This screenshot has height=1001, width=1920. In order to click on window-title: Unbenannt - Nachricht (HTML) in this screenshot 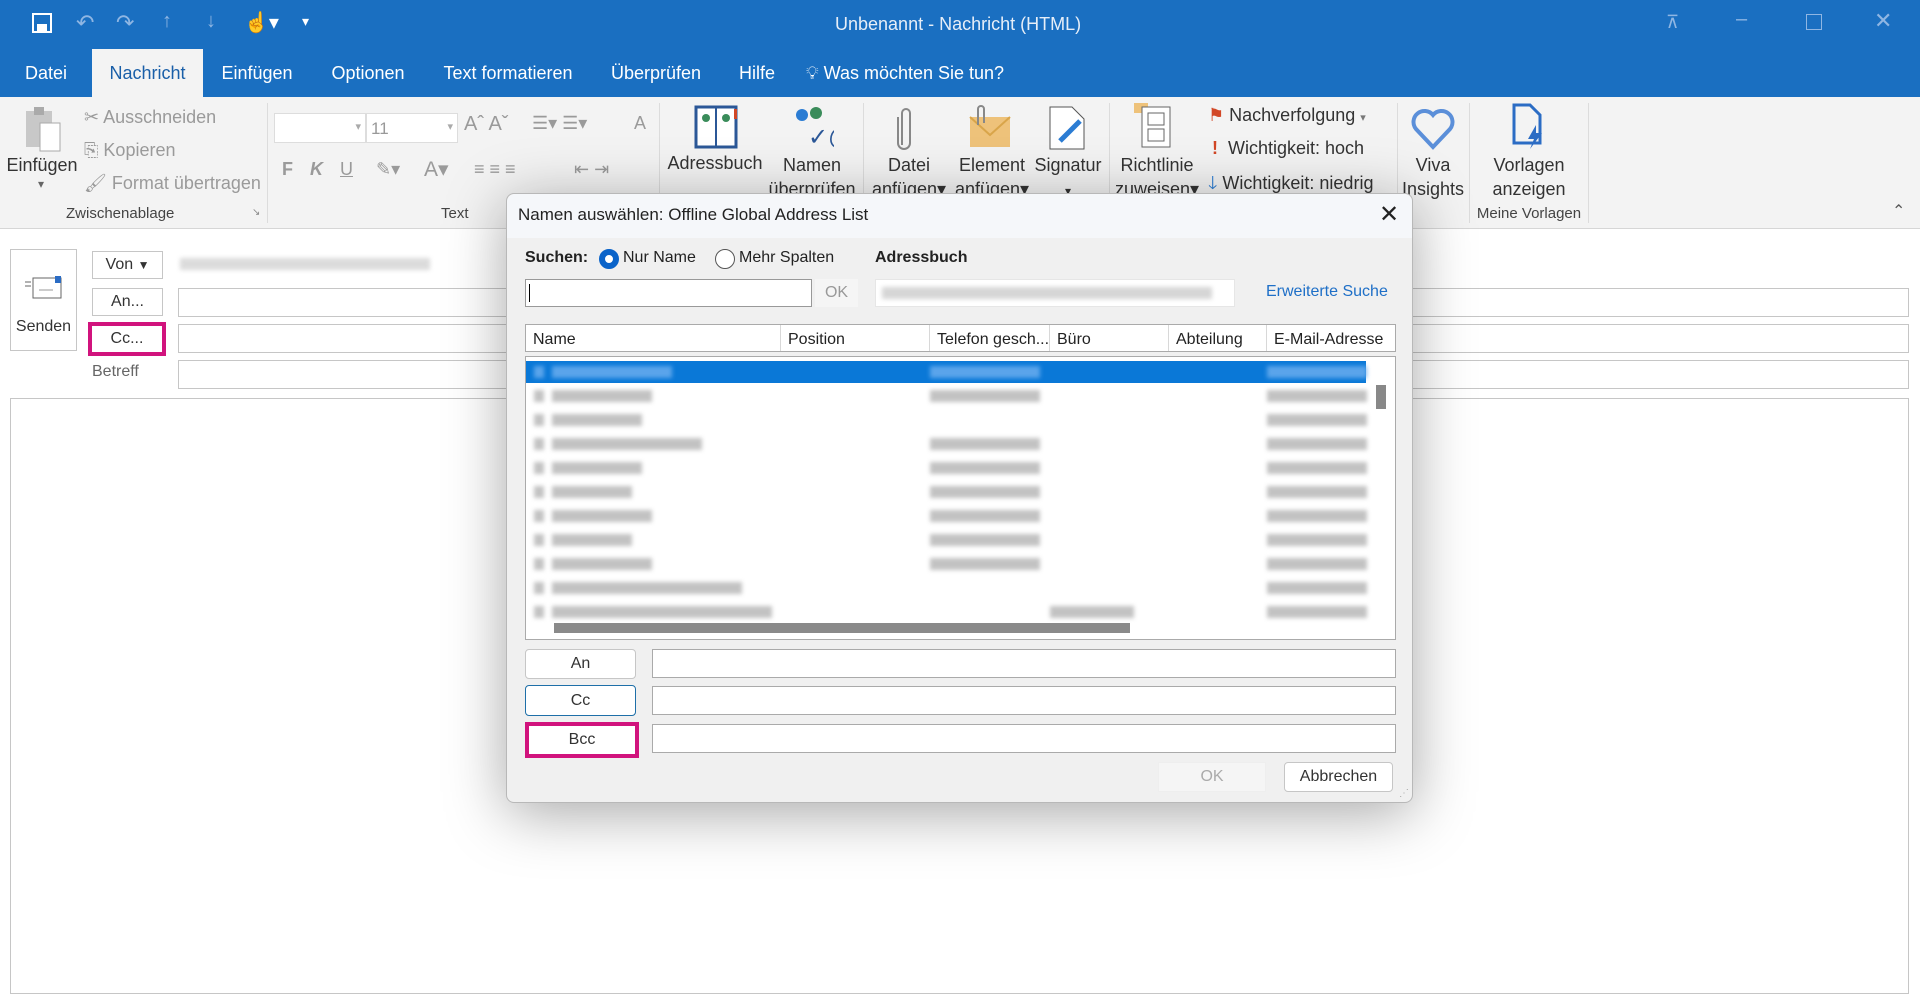, I will do `click(958, 24)`.